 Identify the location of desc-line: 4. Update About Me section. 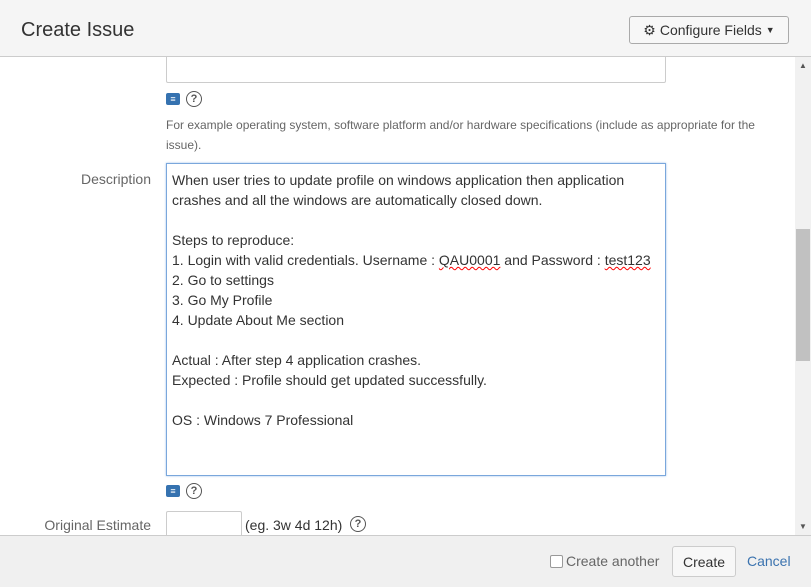
(258, 320).